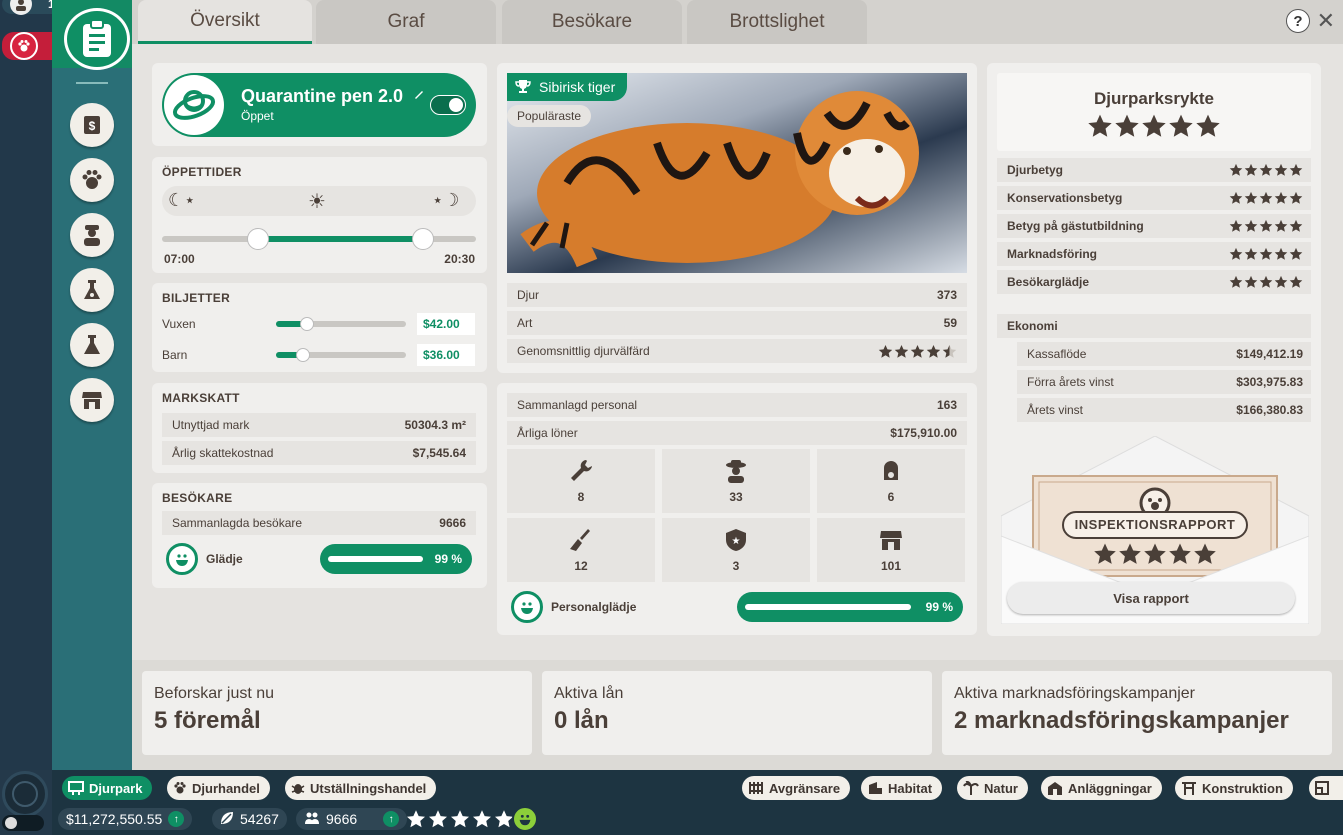 The image size is (1343, 835). I want to click on paw-icon, so click(180, 788).